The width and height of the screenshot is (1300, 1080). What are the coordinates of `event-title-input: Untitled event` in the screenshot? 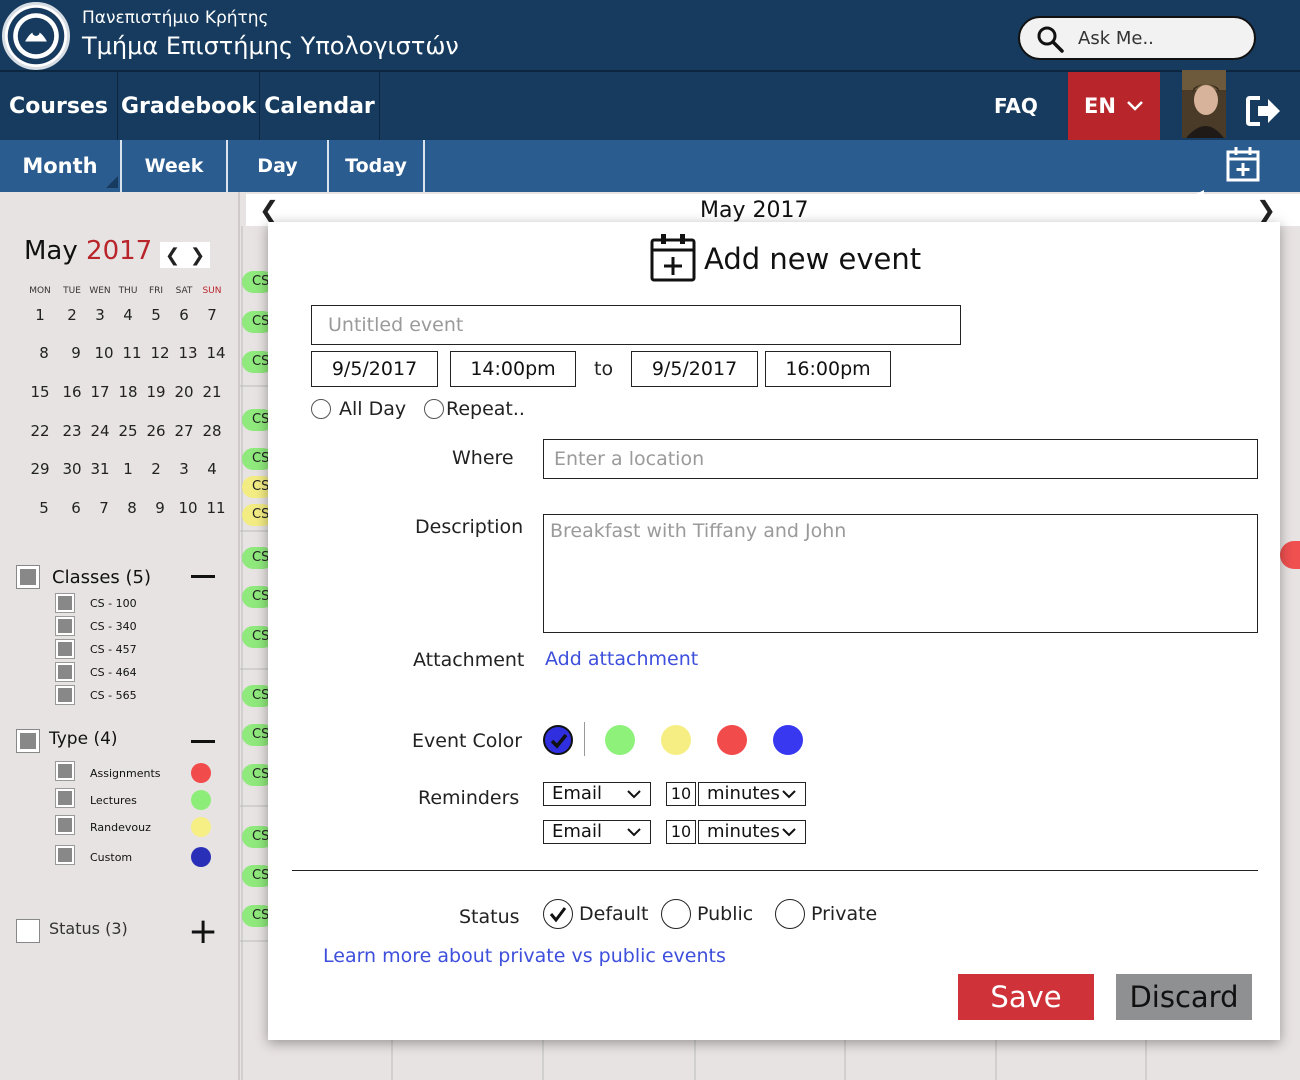 It's located at (636, 325).